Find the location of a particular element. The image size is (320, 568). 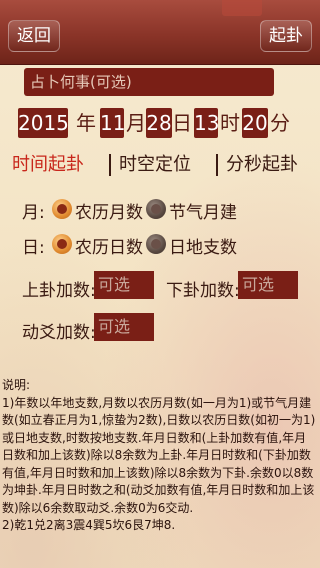

minute-field: 20 is located at coordinates (255, 123).